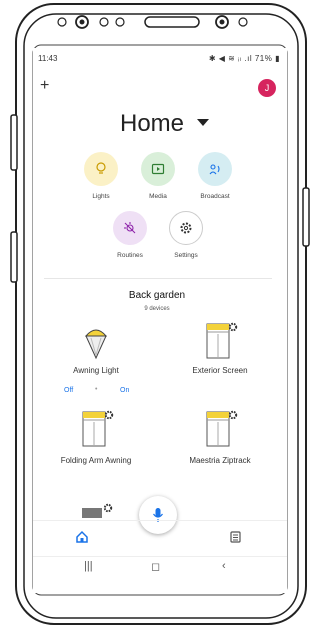 The width and height of the screenshot is (320, 629). Describe the element at coordinates (235, 537) in the screenshot. I see `feed-tab-icon` at that location.